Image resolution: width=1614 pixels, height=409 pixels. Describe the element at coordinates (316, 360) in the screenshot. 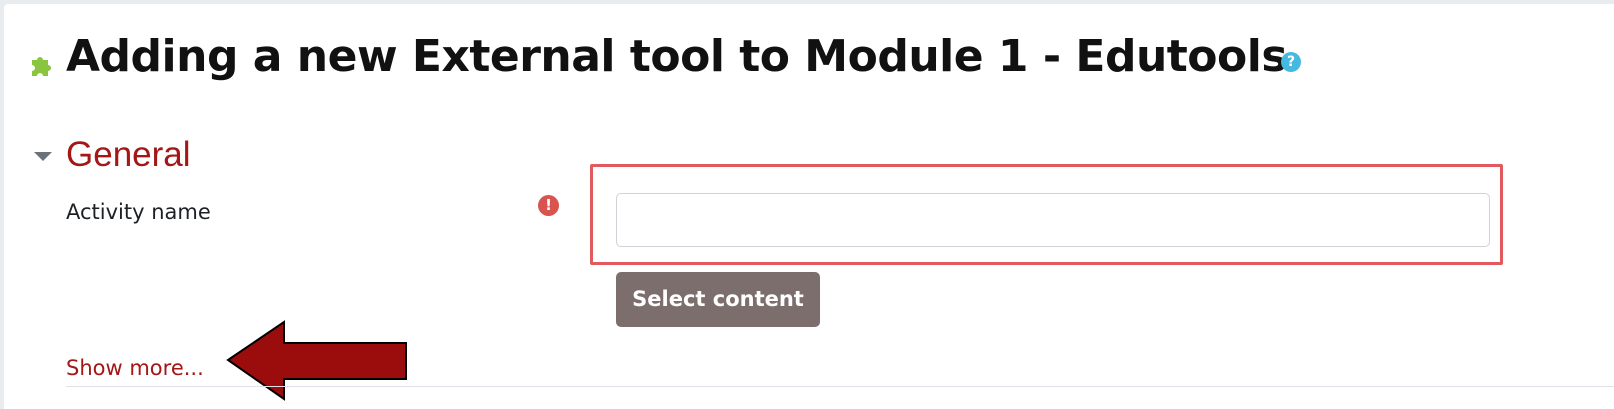

I see `callout-arrow-icon` at that location.